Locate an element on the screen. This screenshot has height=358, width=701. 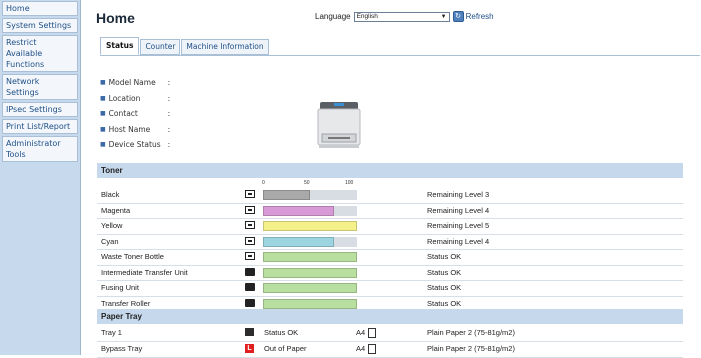
paper-tray-section-heading: Paper Tray is located at coordinates (390, 316).